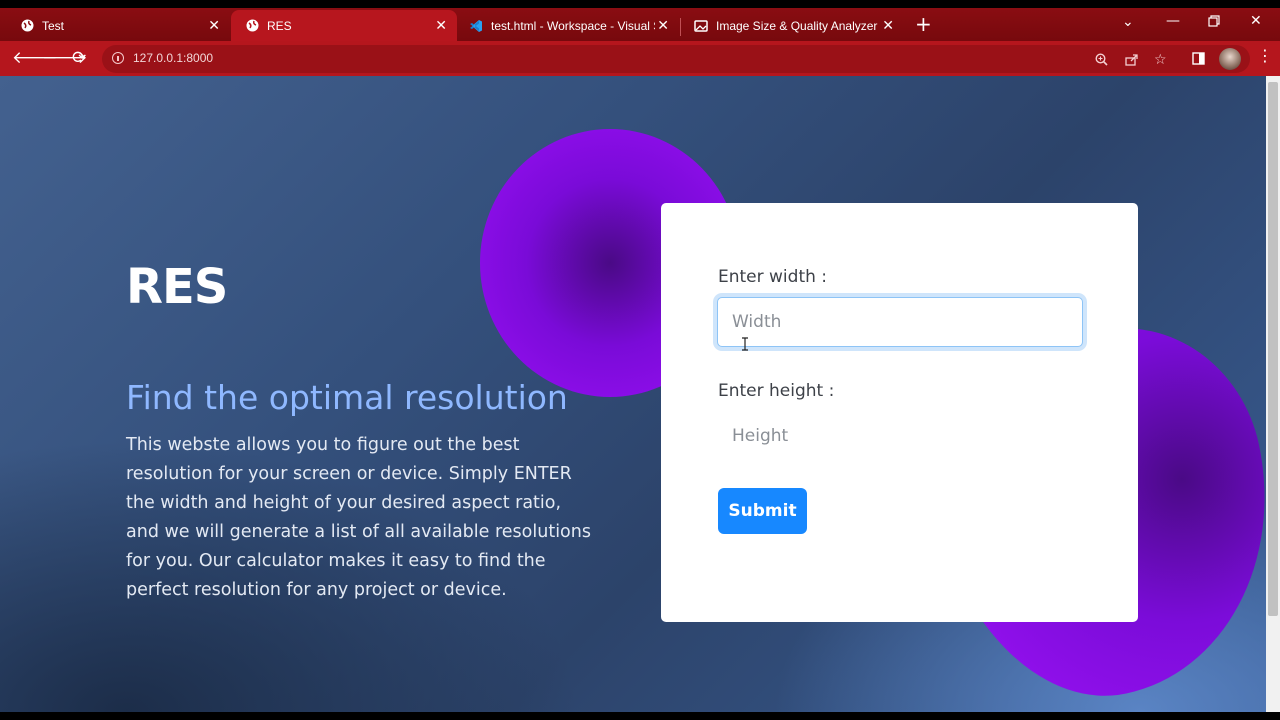 The image size is (1280, 720). Describe the element at coordinates (573, 25) in the screenshot. I see `tab-label: test.html - Workspace - Visual St` at that location.